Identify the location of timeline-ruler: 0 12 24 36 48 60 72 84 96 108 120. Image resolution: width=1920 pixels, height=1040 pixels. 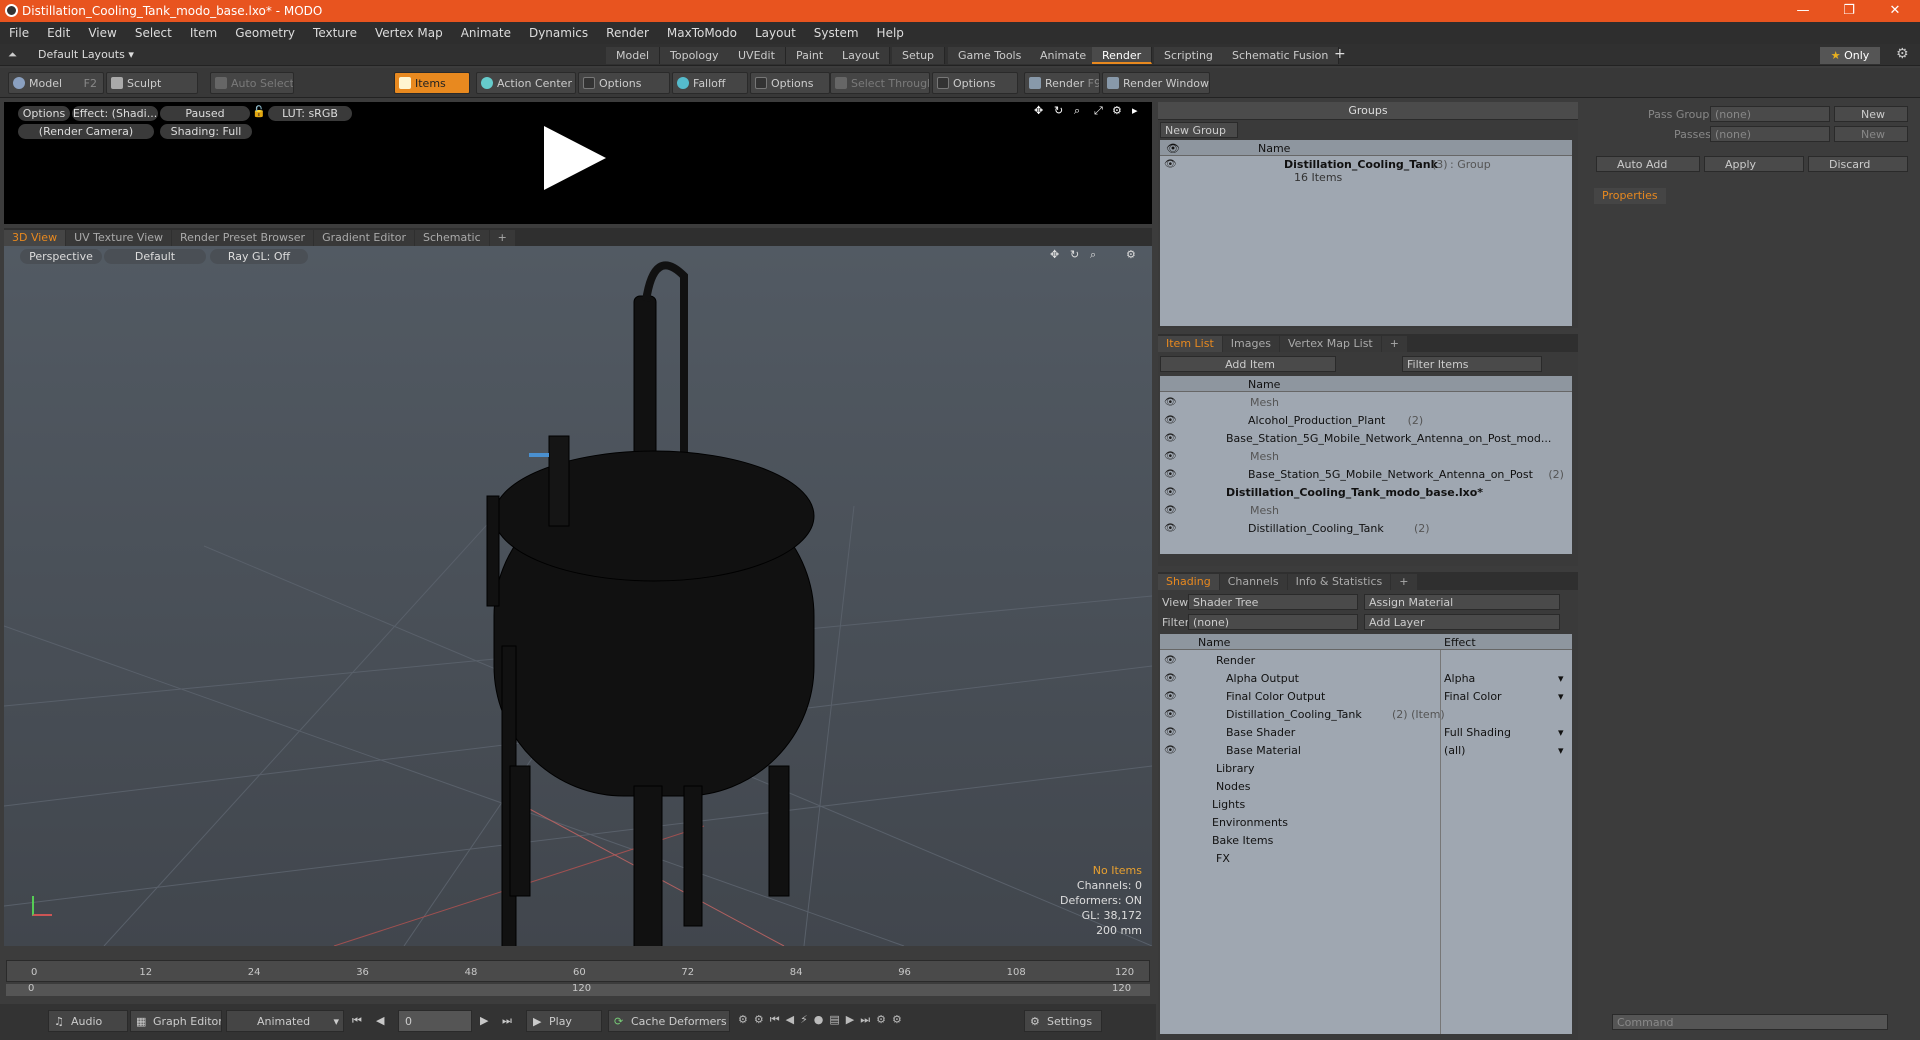
(578, 971).